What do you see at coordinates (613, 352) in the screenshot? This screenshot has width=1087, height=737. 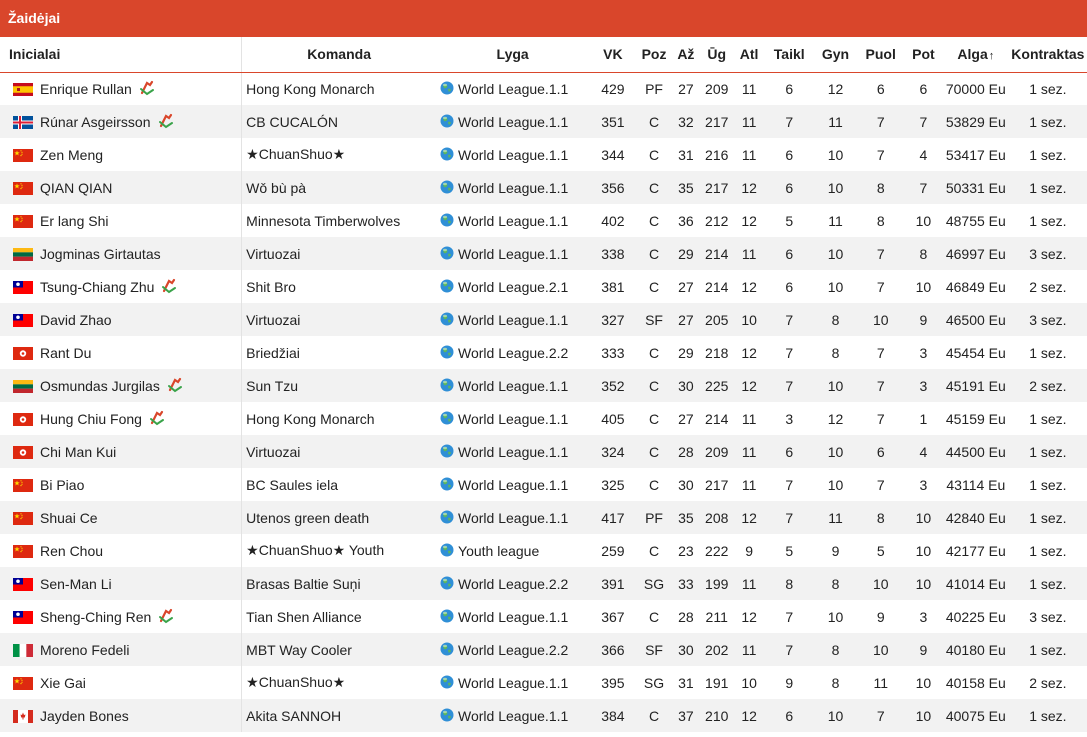 I see `cell-vk: 333` at bounding box center [613, 352].